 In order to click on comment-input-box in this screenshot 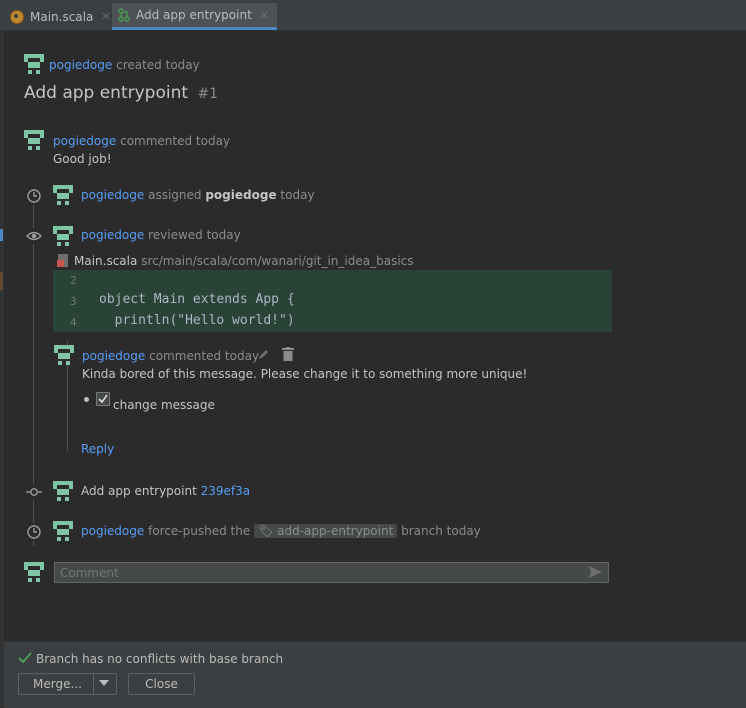, I will do `click(331, 572)`.